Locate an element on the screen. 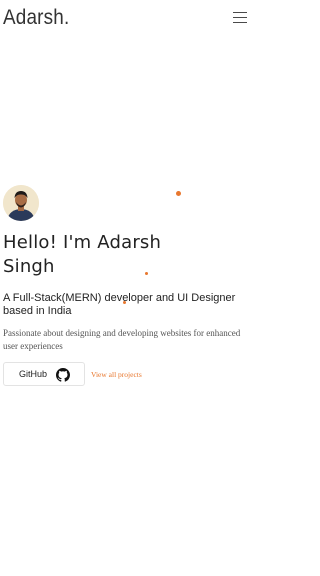 The height and width of the screenshot is (576, 320). hero-greeting: Hello! I'm Adarsh Singh is located at coordinates (82, 254).